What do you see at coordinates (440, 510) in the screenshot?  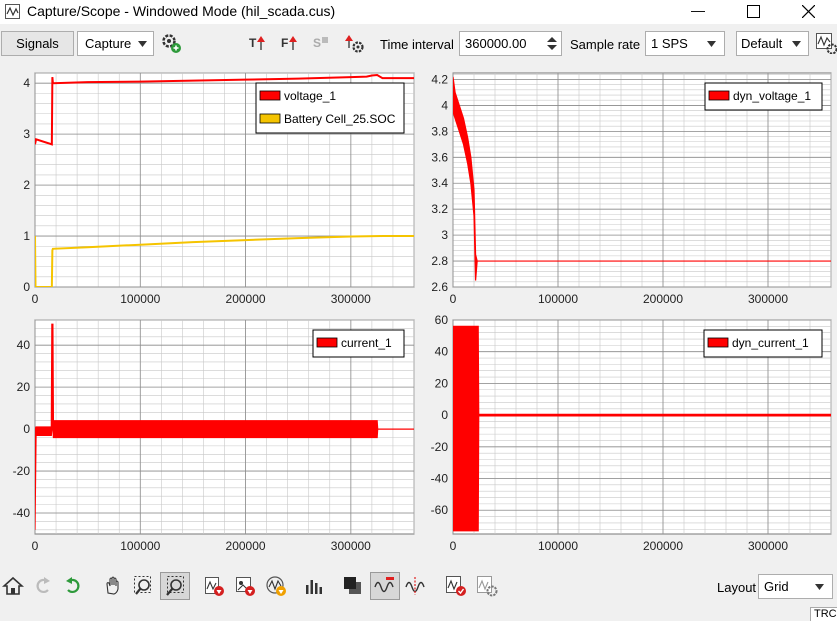 I see `y-tick-label: -60` at bounding box center [440, 510].